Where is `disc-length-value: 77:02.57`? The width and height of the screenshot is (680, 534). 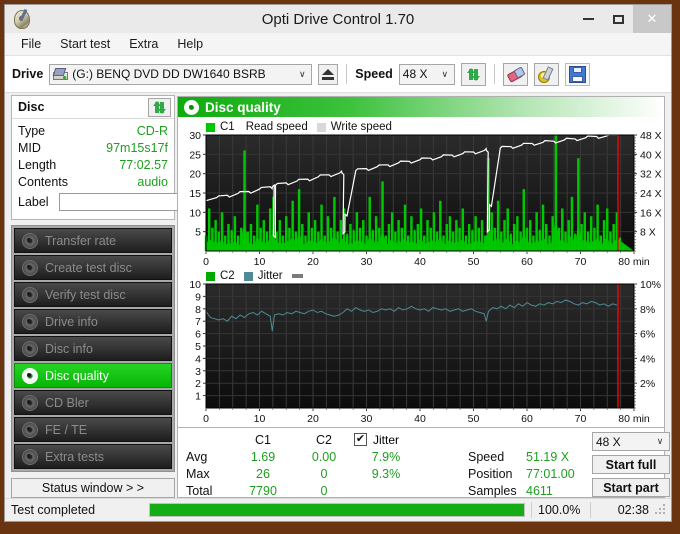 disc-length-value: 77:02.57 is located at coordinates (143, 164).